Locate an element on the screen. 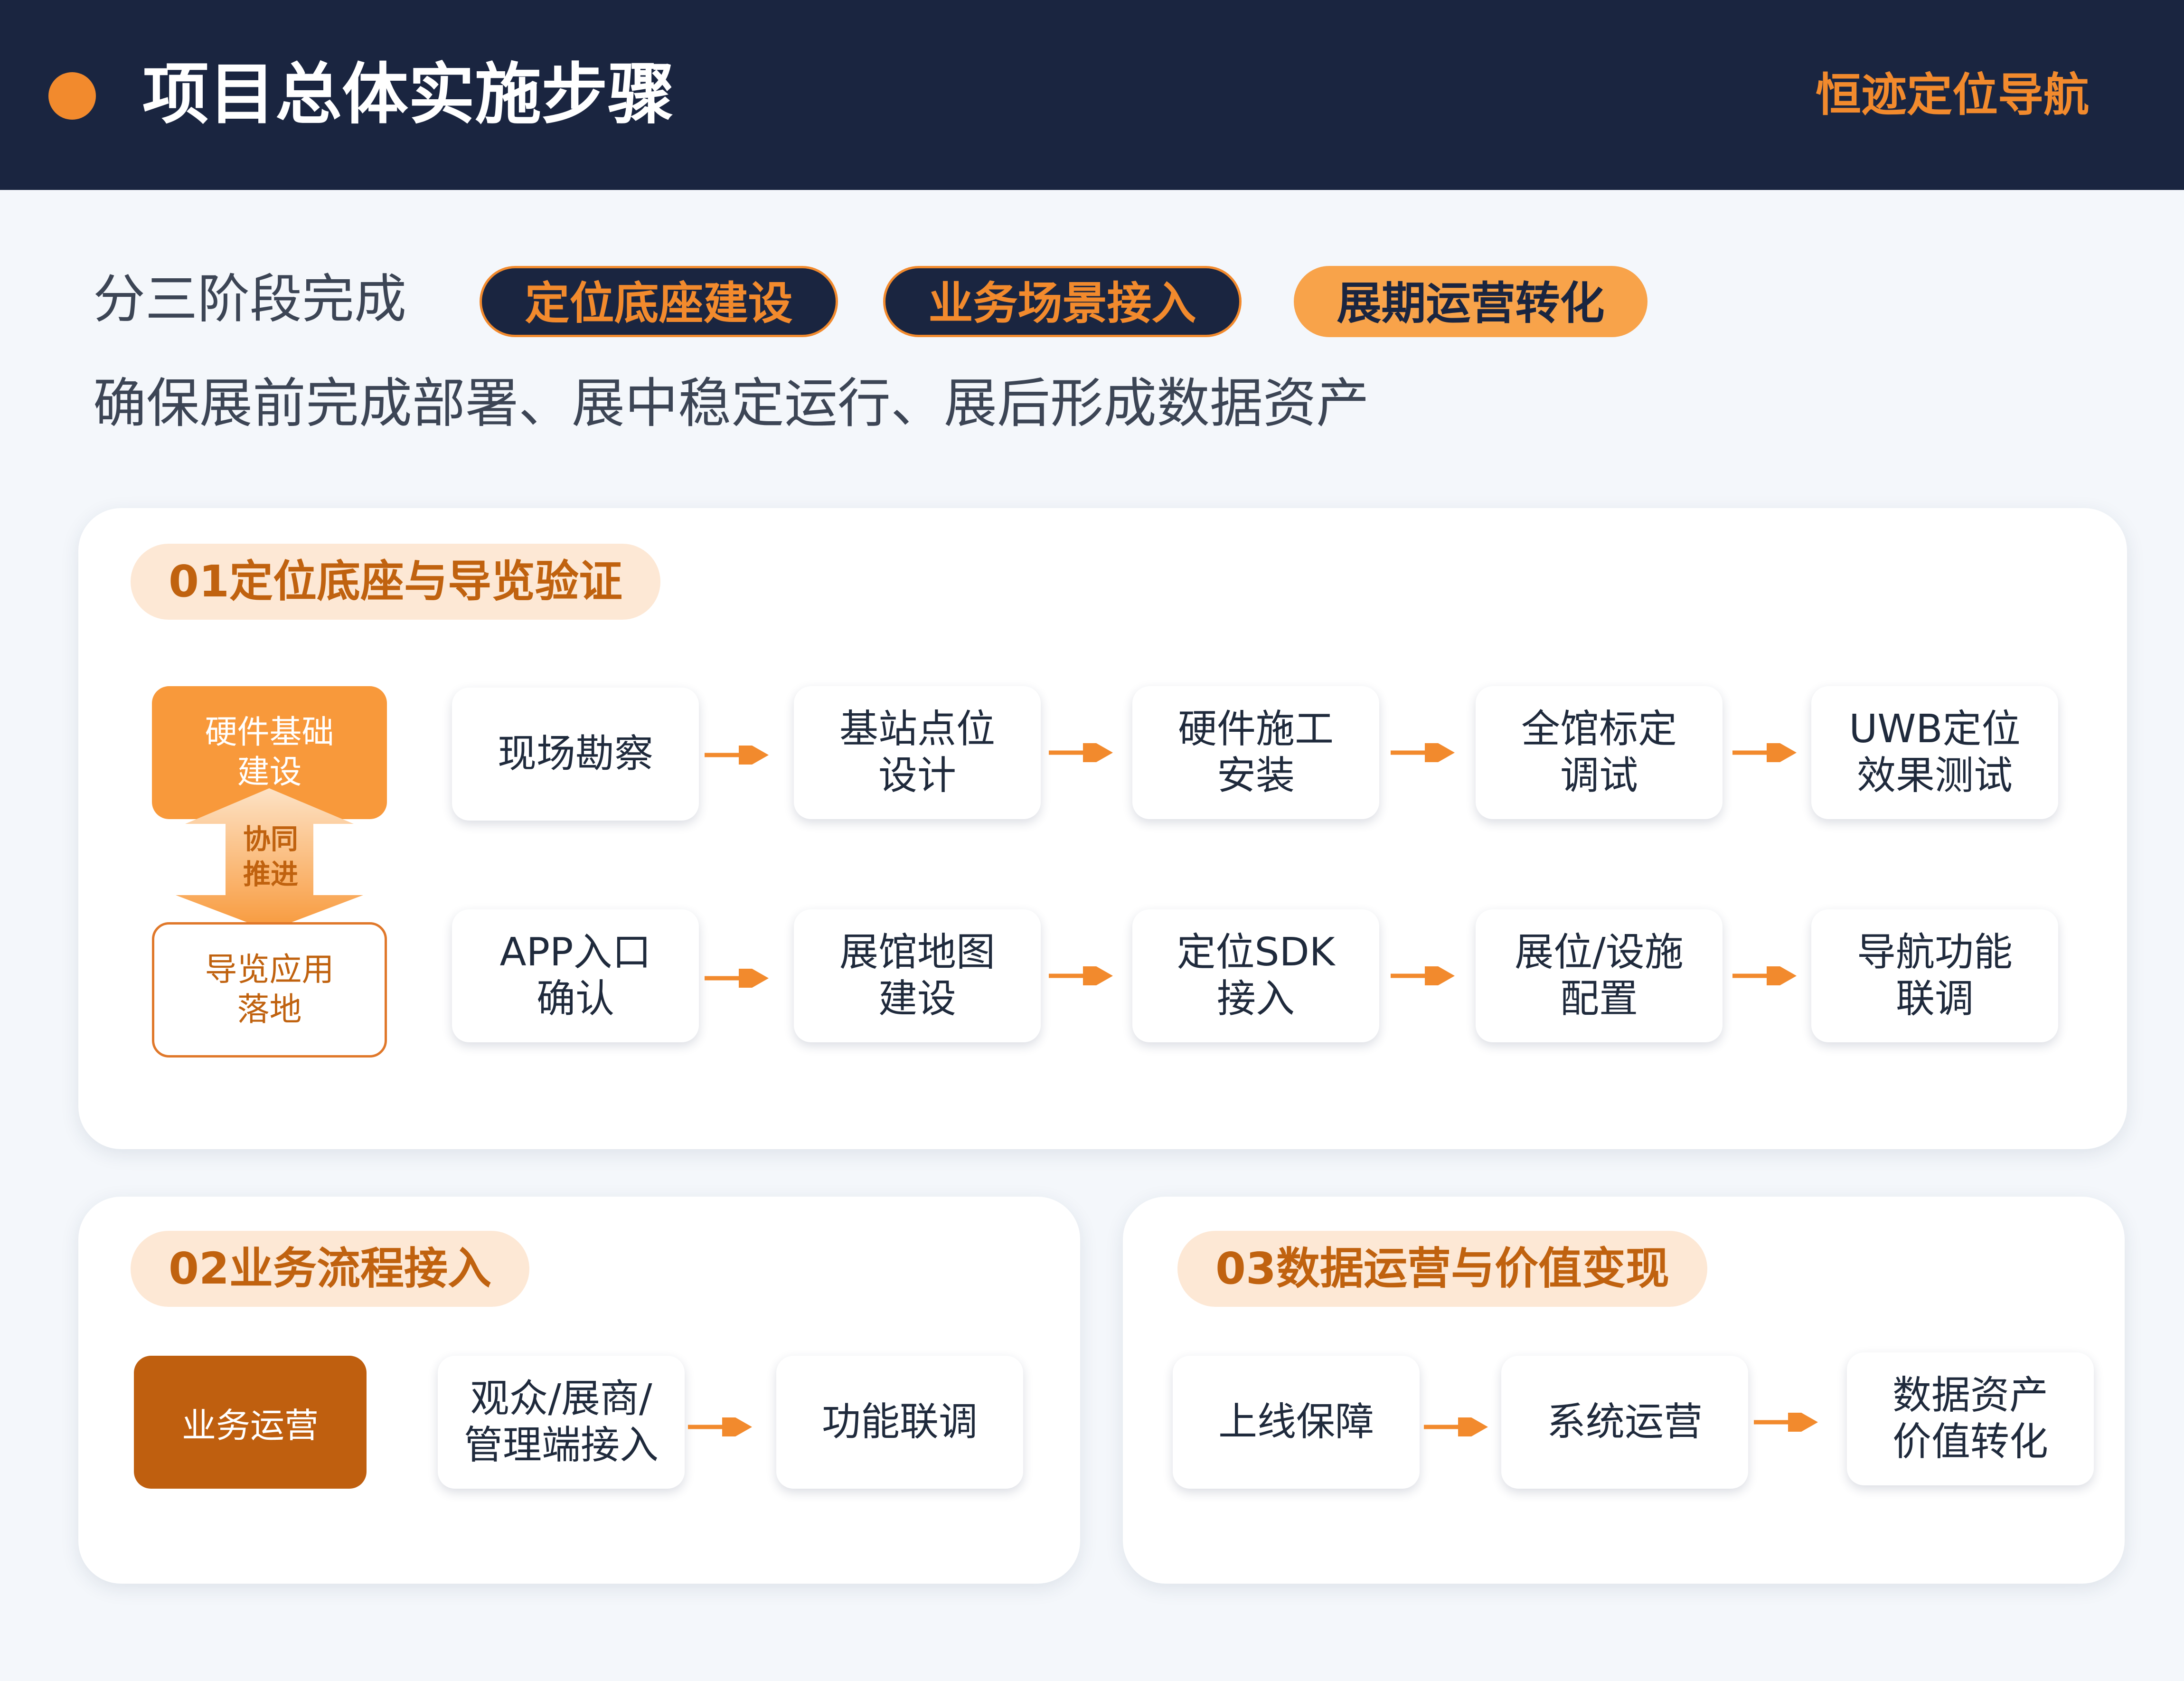 This screenshot has height=1681, width=2184. step-label: 现场勘察 is located at coordinates (575, 753).